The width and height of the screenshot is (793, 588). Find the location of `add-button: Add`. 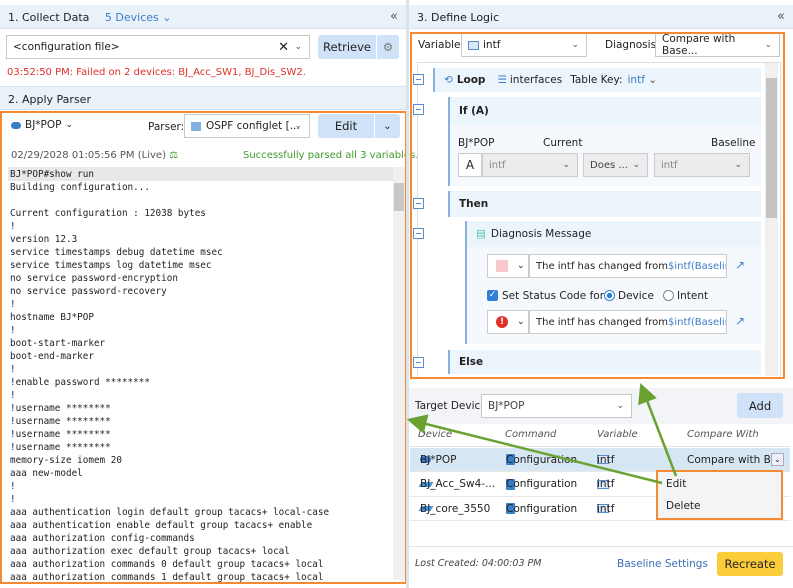

add-button: Add is located at coordinates (760, 405).